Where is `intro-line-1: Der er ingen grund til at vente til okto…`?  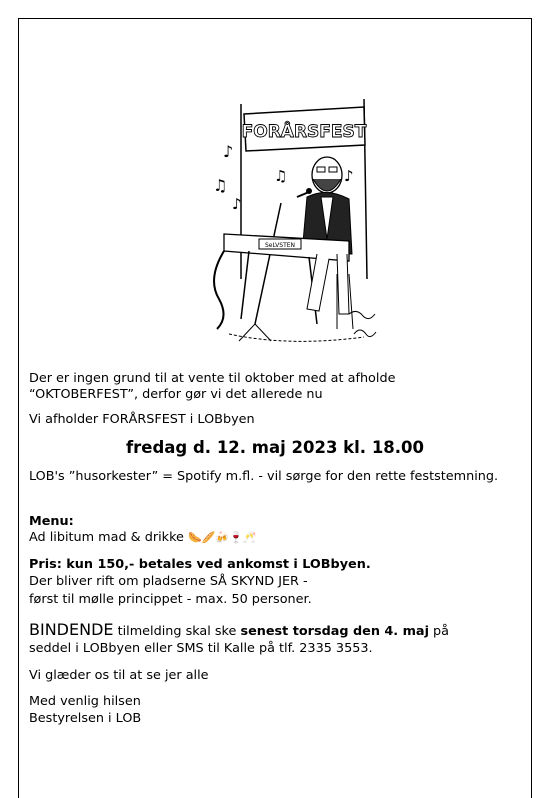 intro-line-1: Der er ingen grund til at vente til okto… is located at coordinates (212, 378).